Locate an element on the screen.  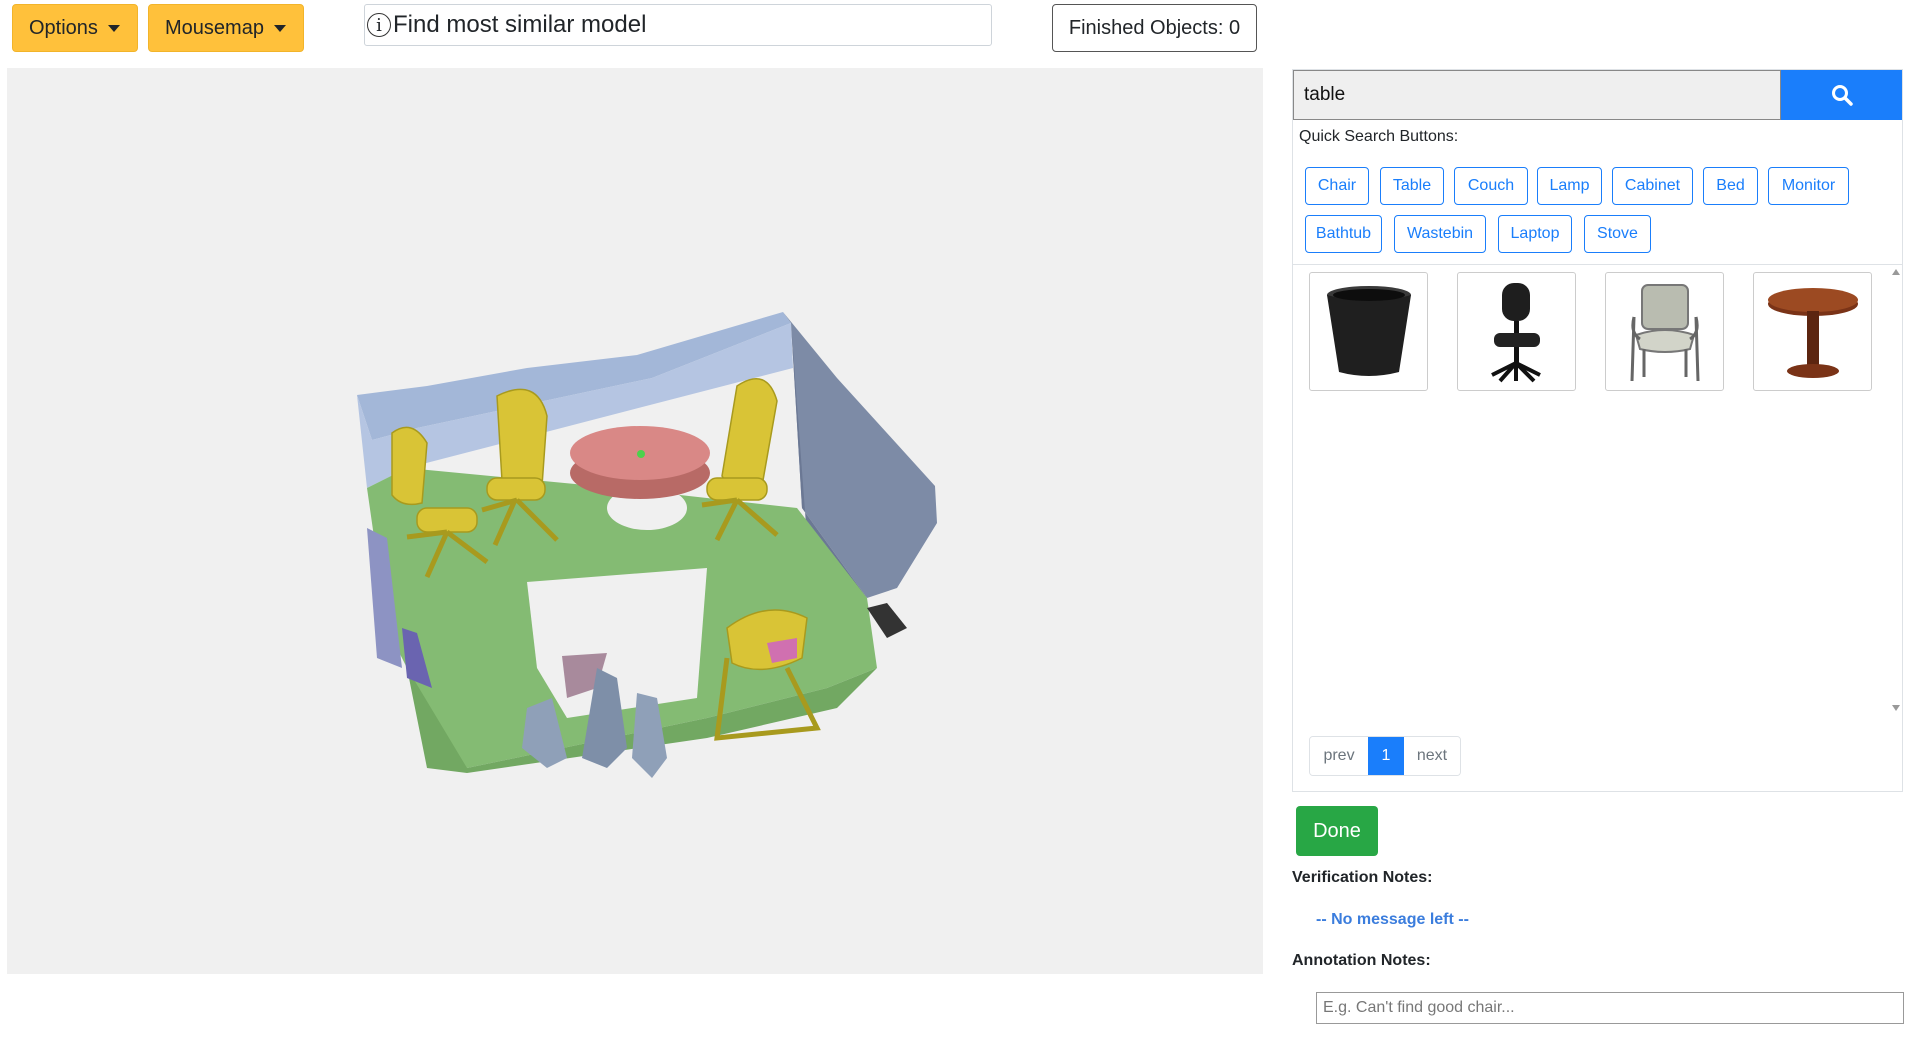
info-icon: i is located at coordinates (379, 25).